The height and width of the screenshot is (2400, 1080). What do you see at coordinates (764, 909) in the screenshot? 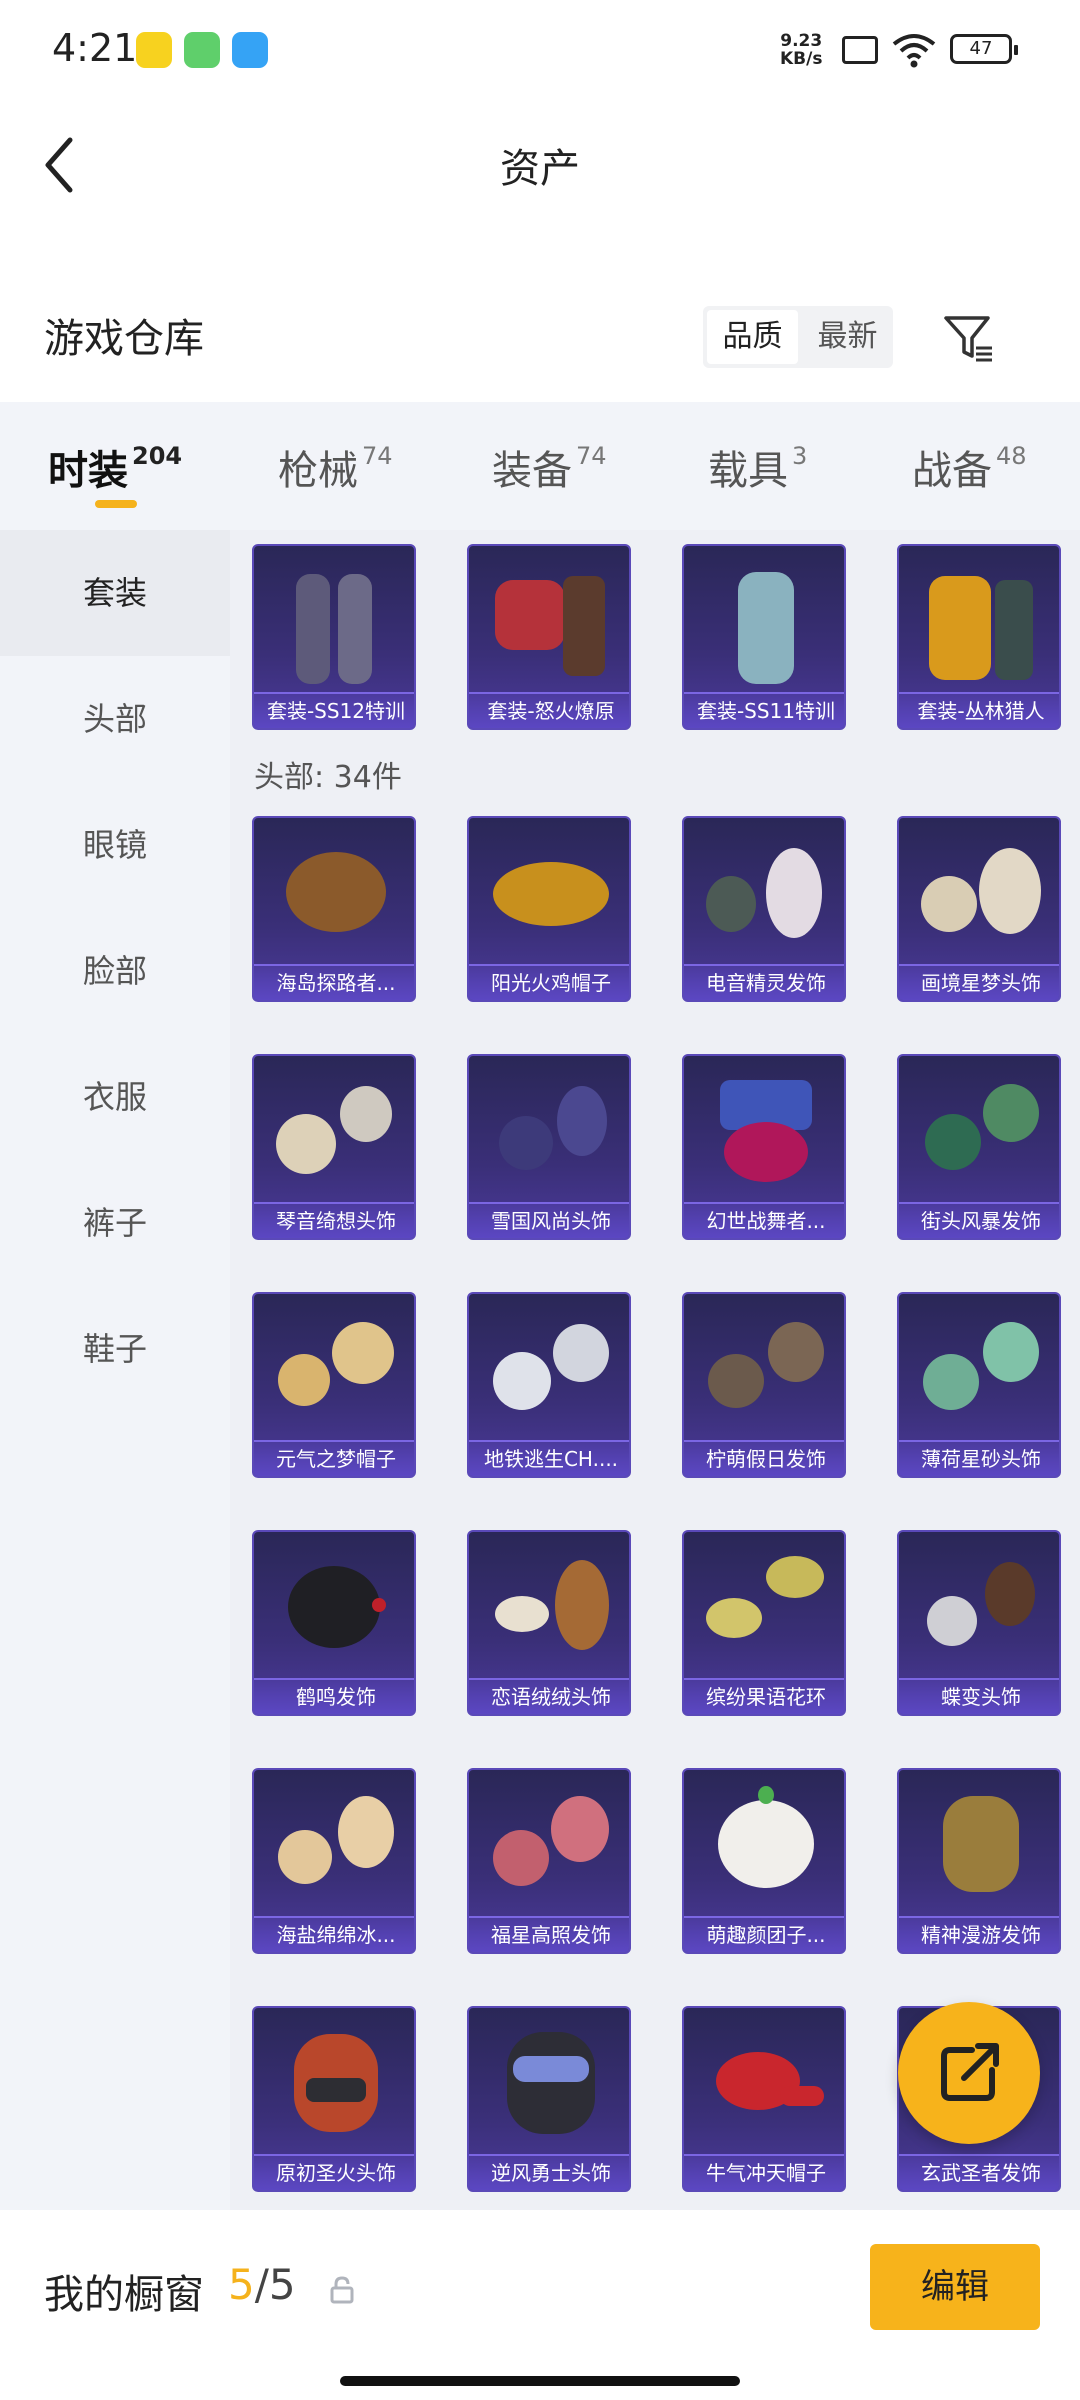
I see `head-item-card: 电音精灵发饰` at bounding box center [764, 909].